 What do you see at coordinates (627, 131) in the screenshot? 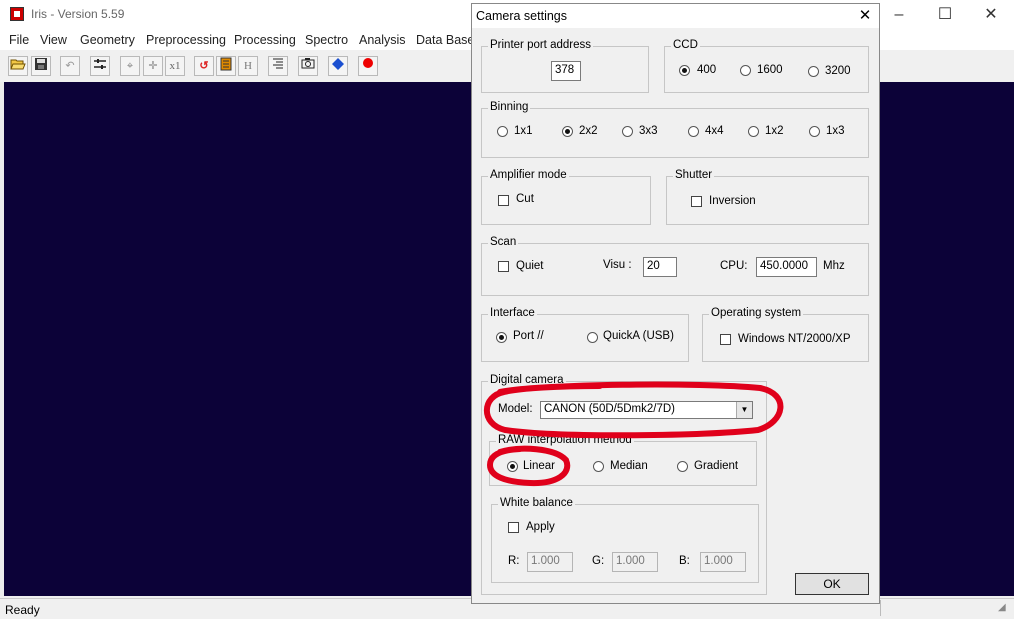
I see `binning-radio-3x3` at bounding box center [627, 131].